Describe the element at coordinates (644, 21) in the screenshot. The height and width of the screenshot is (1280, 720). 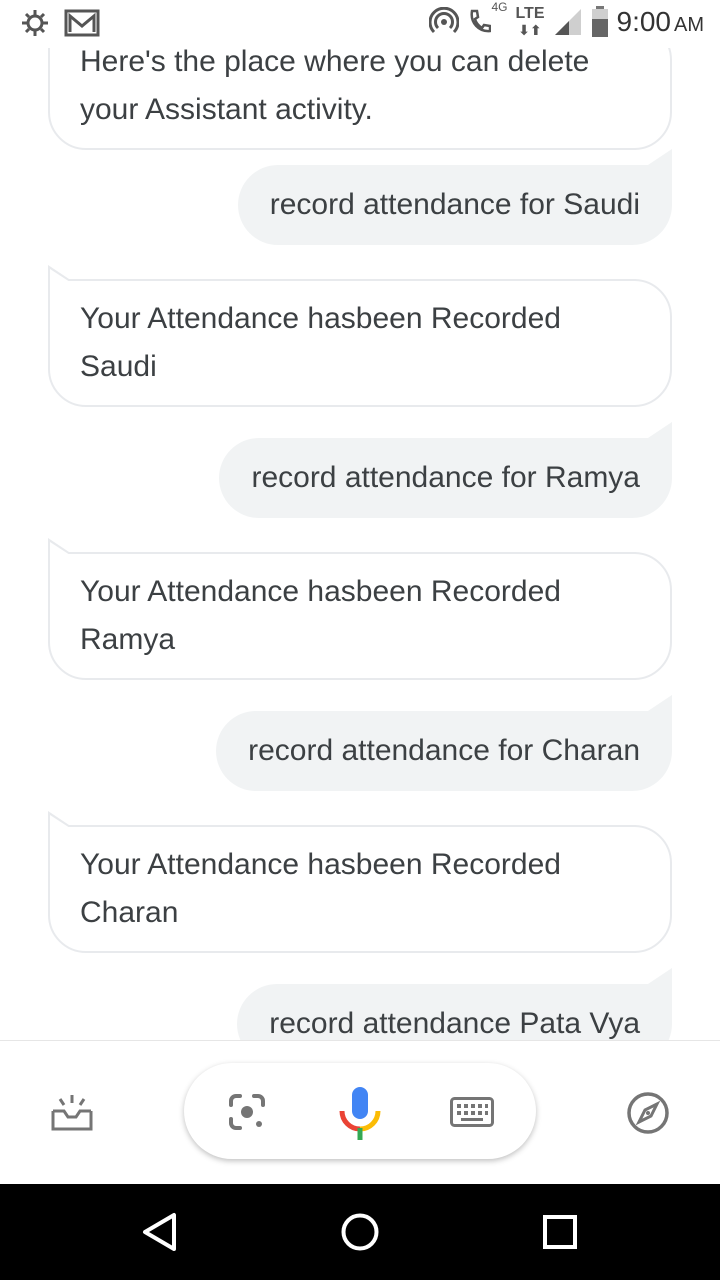
I see `time-text: 9:00` at that location.